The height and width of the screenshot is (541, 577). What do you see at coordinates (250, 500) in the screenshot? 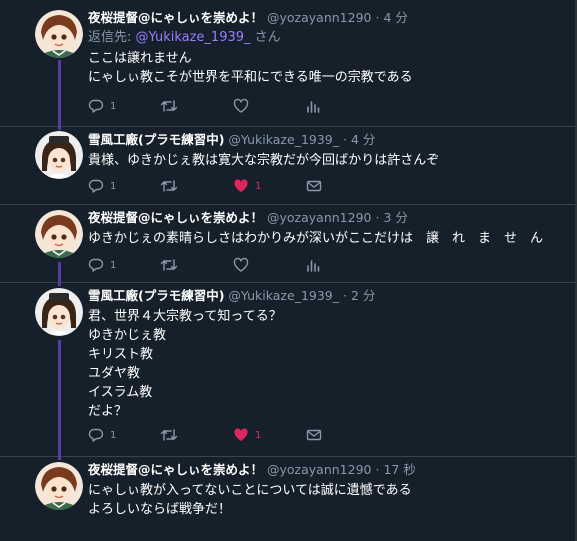
I see `tweet-text: にゃしぃ教が入ってないことについては誠に遺憾である よろしいならば戦争だ！` at bounding box center [250, 500].